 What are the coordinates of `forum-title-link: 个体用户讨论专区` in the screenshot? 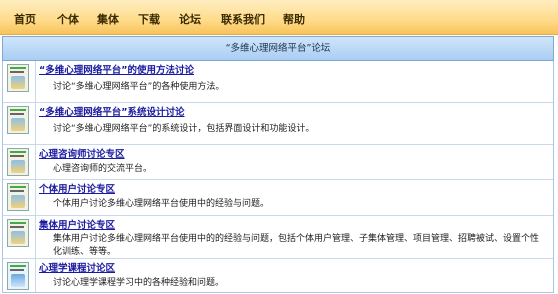 It's located at (77, 188).